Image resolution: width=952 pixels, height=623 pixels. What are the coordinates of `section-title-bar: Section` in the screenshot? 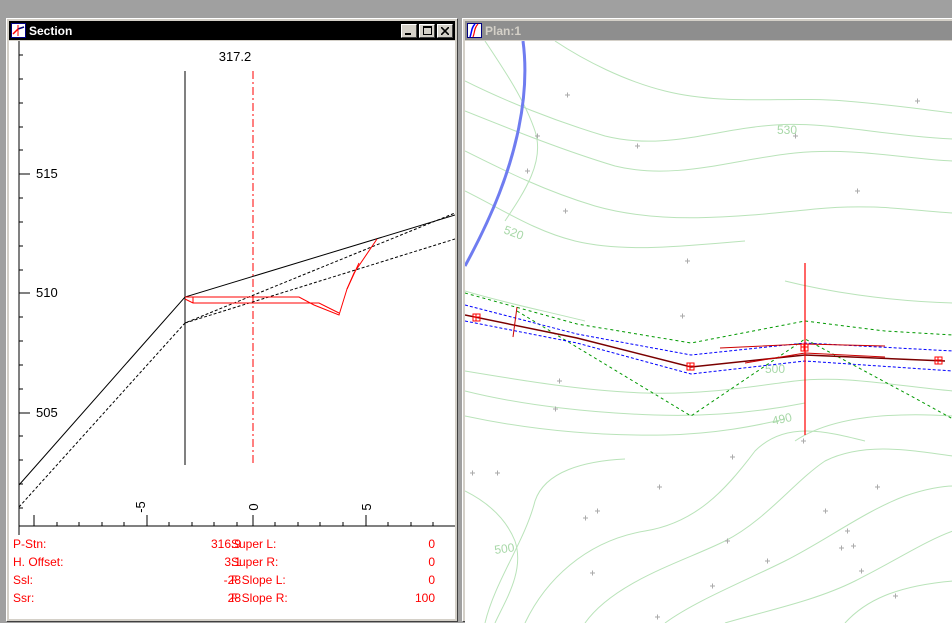 It's located at (232, 30).